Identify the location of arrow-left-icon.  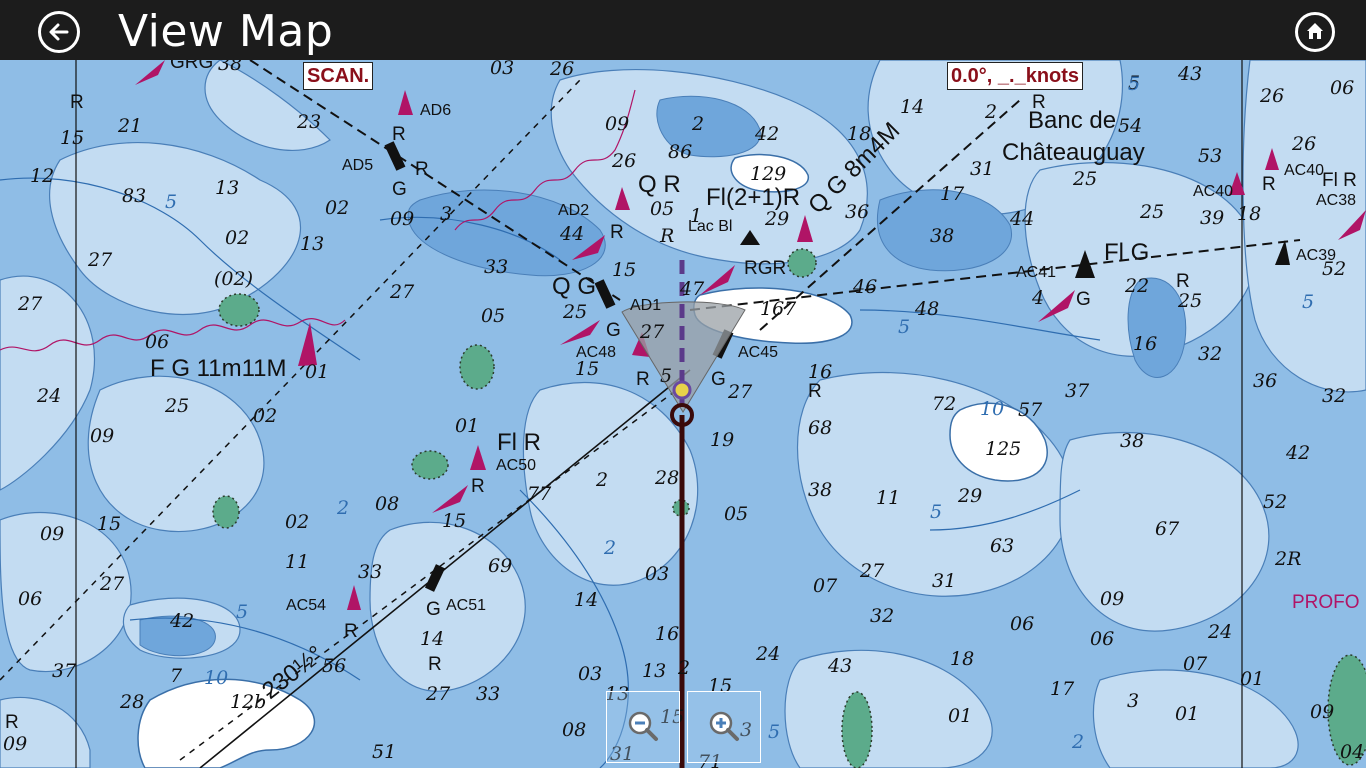
(59, 32).